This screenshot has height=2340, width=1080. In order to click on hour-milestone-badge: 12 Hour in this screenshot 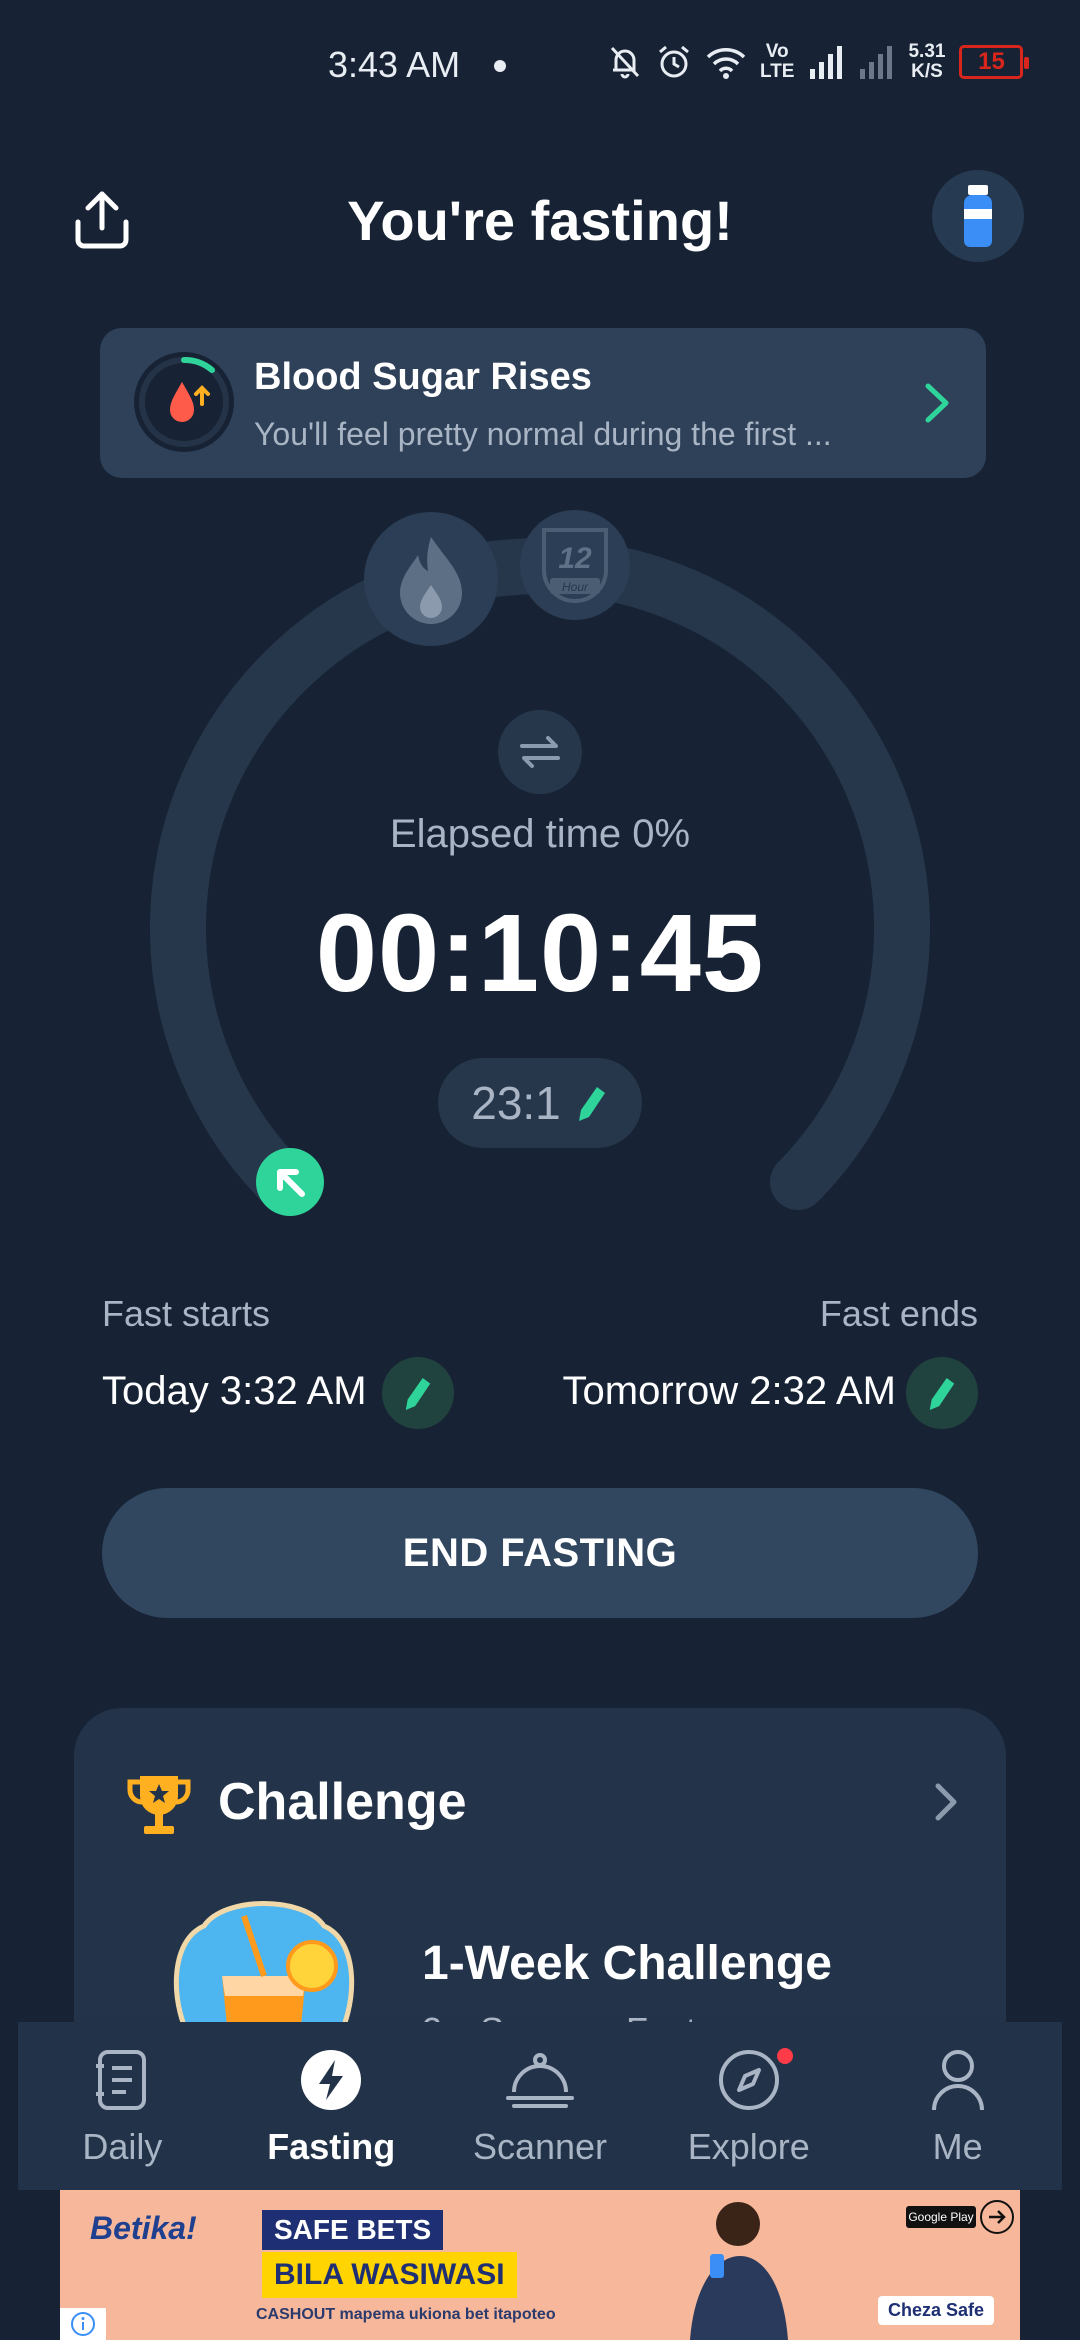, I will do `click(575, 565)`.